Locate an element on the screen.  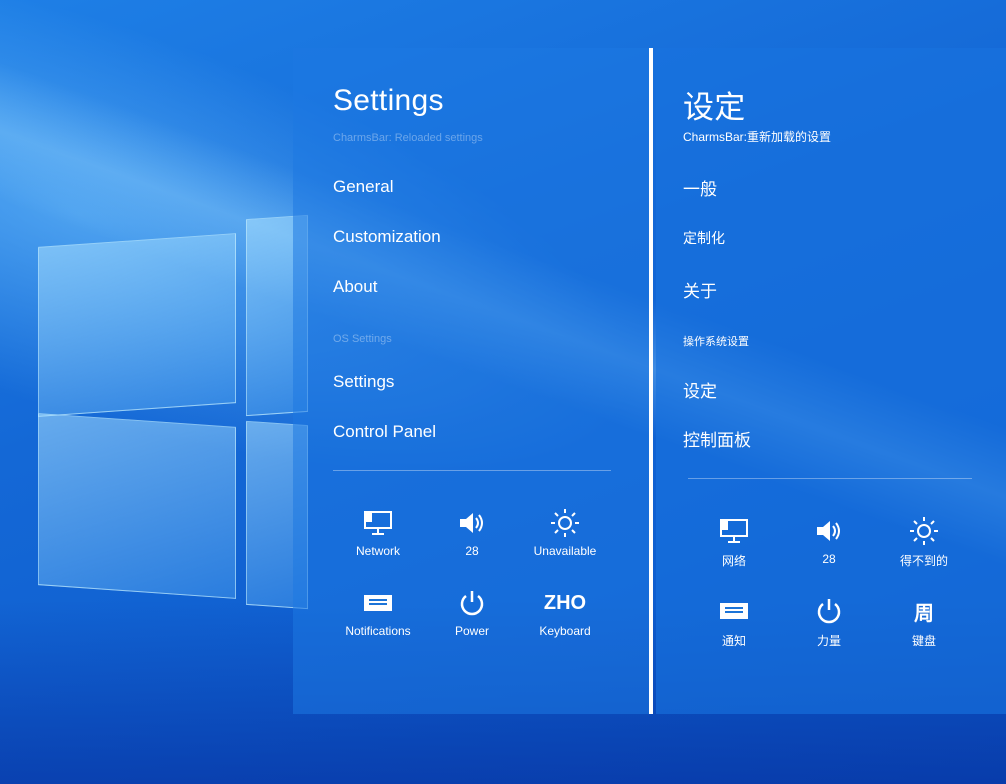
quick-action-keyboard-zh: 周 键盘 is located at coordinates (924, 629).